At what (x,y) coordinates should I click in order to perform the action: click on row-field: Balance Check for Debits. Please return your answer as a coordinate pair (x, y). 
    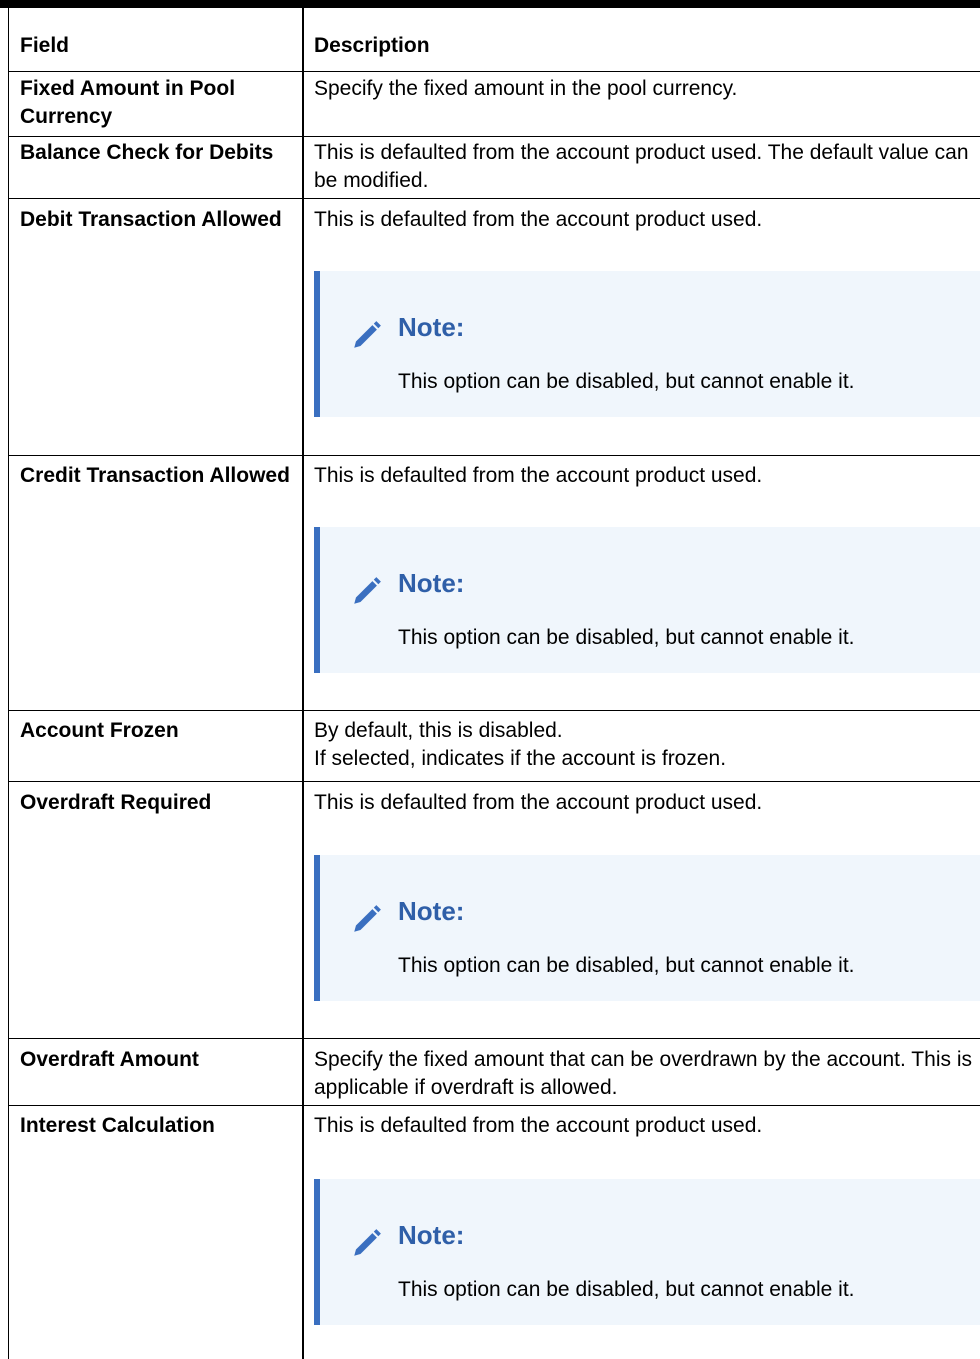
    Looking at the image, I should click on (147, 152).